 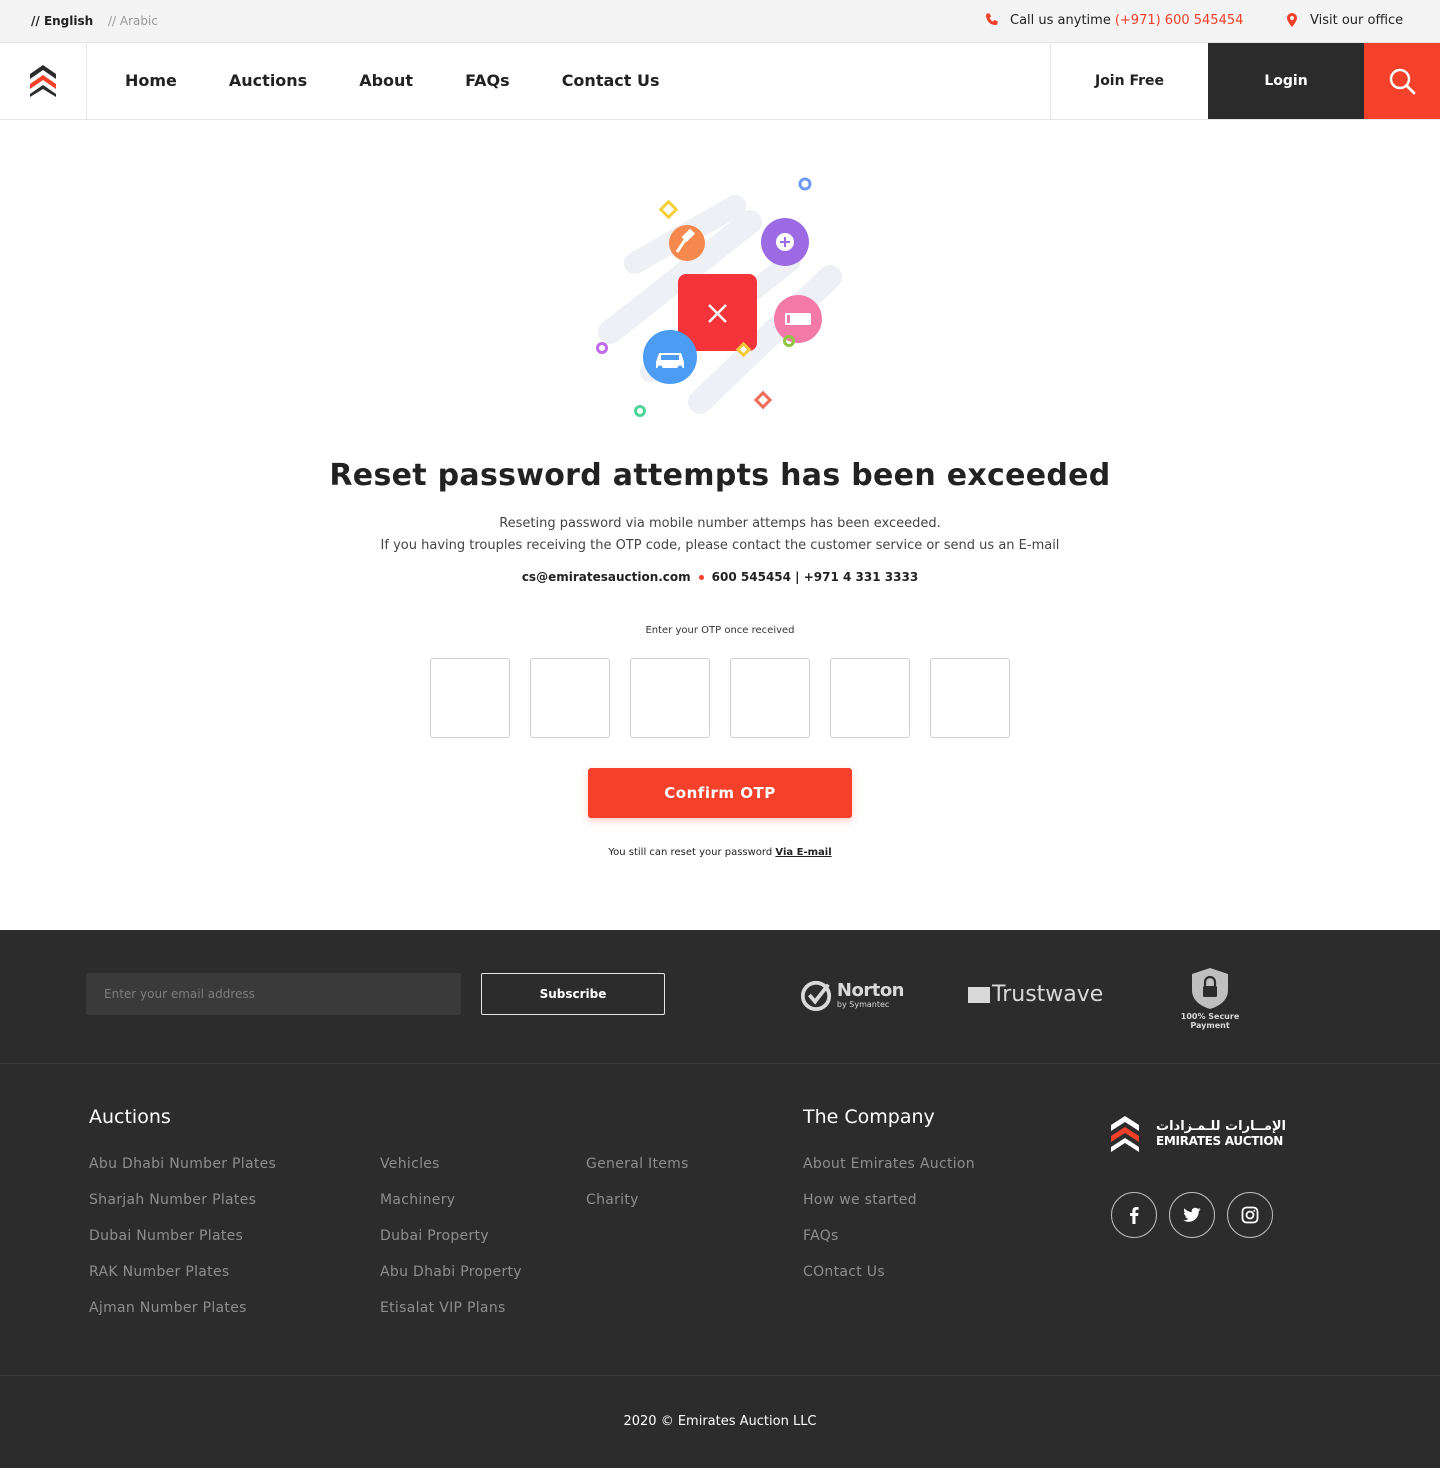 What do you see at coordinates (1129, 81) in the screenshot?
I see `join-free-button: Join Free` at bounding box center [1129, 81].